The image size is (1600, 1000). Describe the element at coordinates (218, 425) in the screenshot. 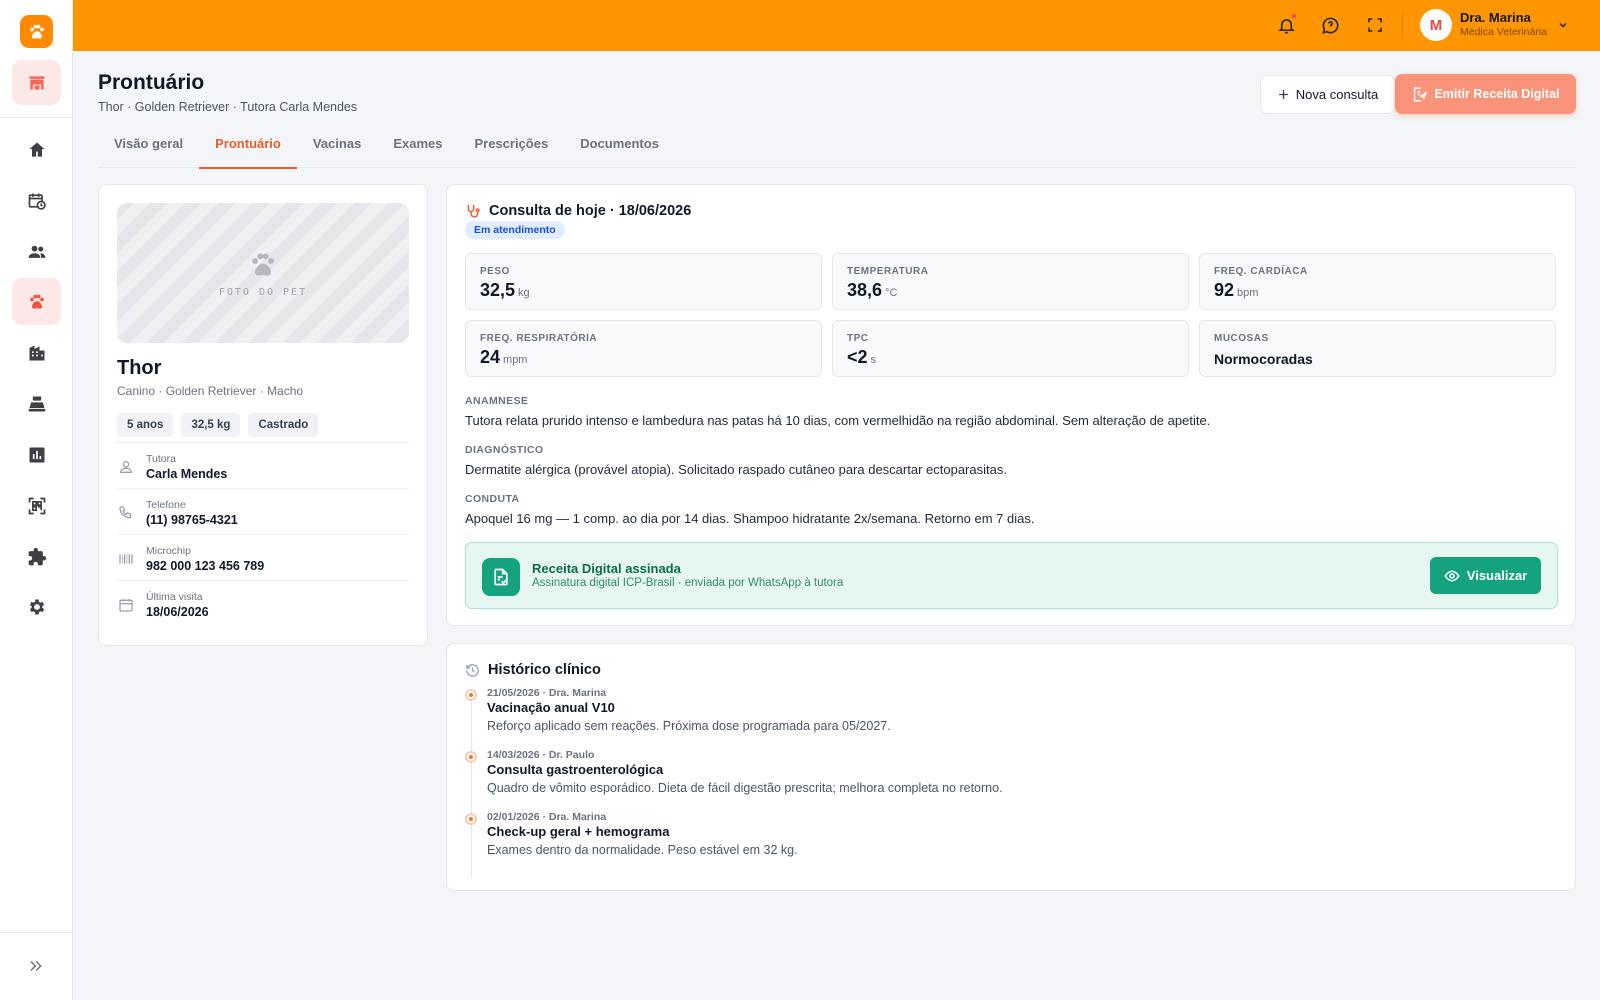

I see `pet-chips: 5 anos 32,5 kg Castrado` at that location.